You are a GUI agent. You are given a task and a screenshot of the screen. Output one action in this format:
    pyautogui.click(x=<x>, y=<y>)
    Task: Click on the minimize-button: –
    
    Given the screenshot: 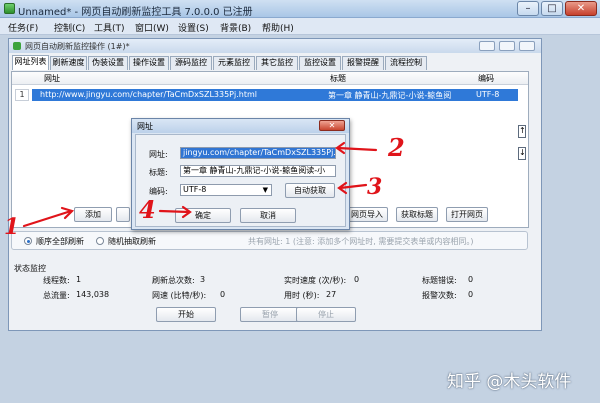 What is the action you would take?
    pyautogui.click(x=528, y=8)
    